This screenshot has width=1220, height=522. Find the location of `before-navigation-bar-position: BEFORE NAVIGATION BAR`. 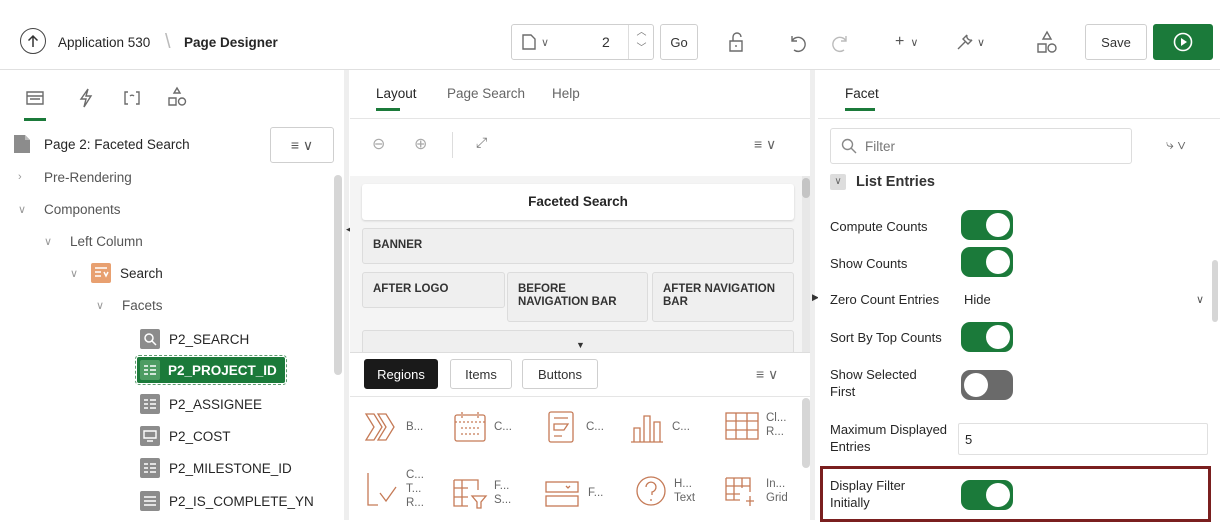

before-navigation-bar-position: BEFORE NAVIGATION BAR is located at coordinates (577, 297).